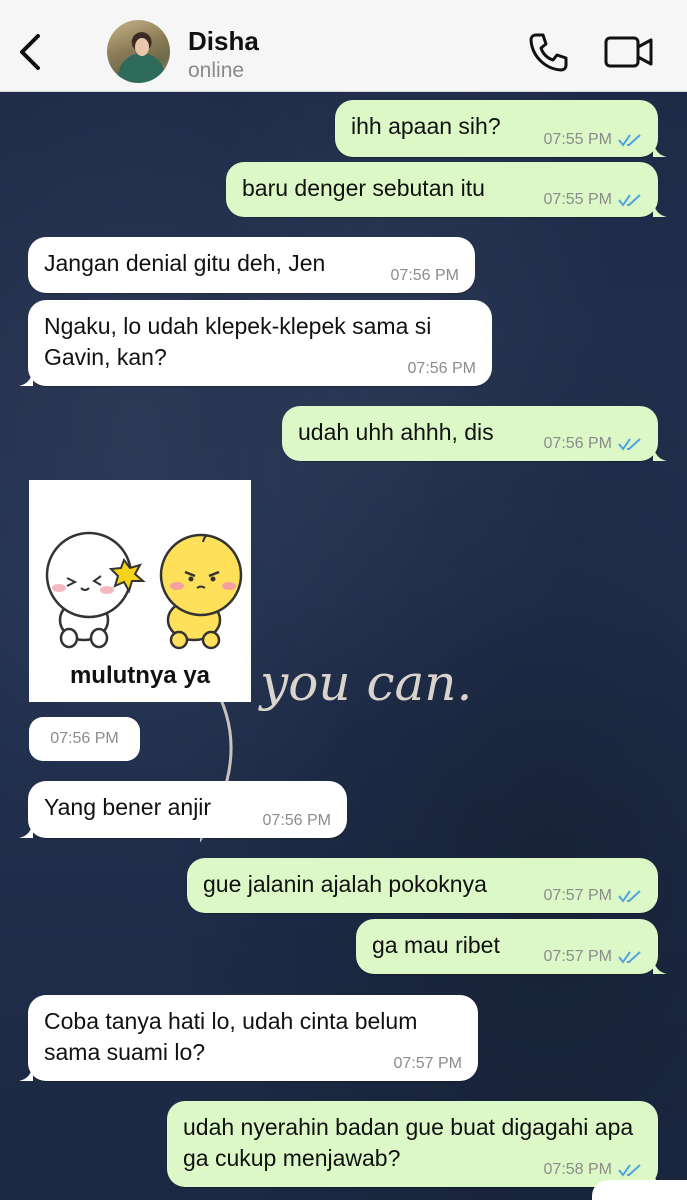  What do you see at coordinates (251, 265) in the screenshot?
I see `message-bubble-incoming: Jangan denial gitu deh, Jen 07:56 PM` at bounding box center [251, 265].